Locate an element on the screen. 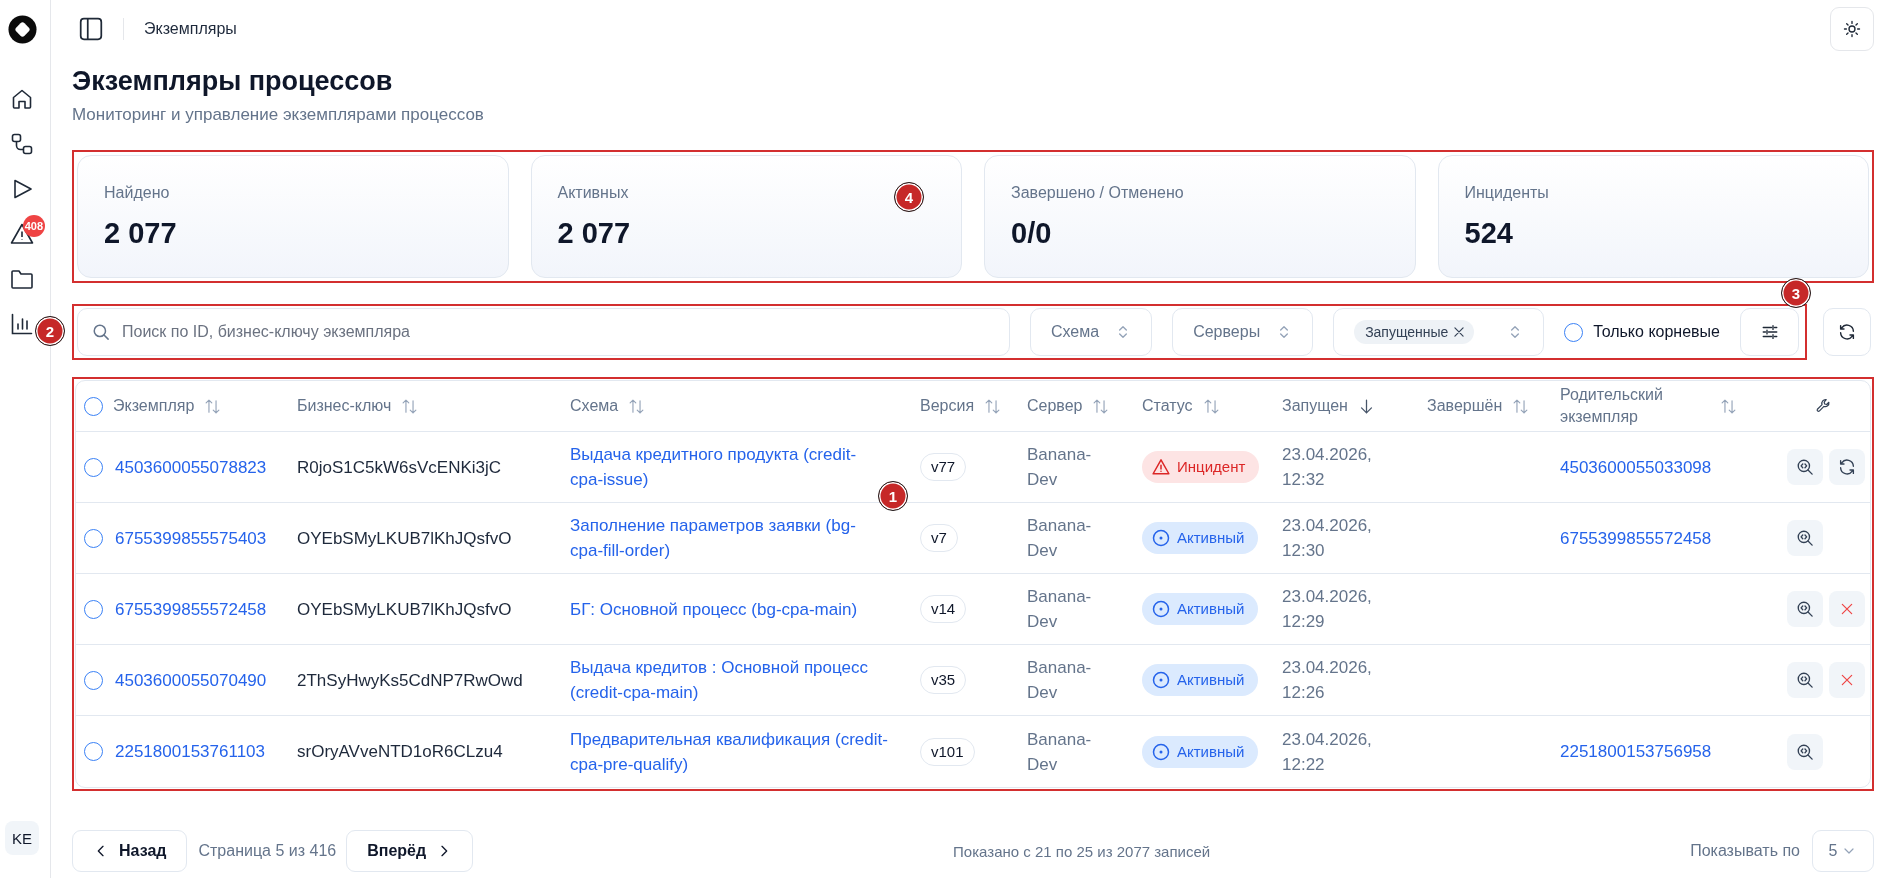  flow-icon is located at coordinates (22, 144).